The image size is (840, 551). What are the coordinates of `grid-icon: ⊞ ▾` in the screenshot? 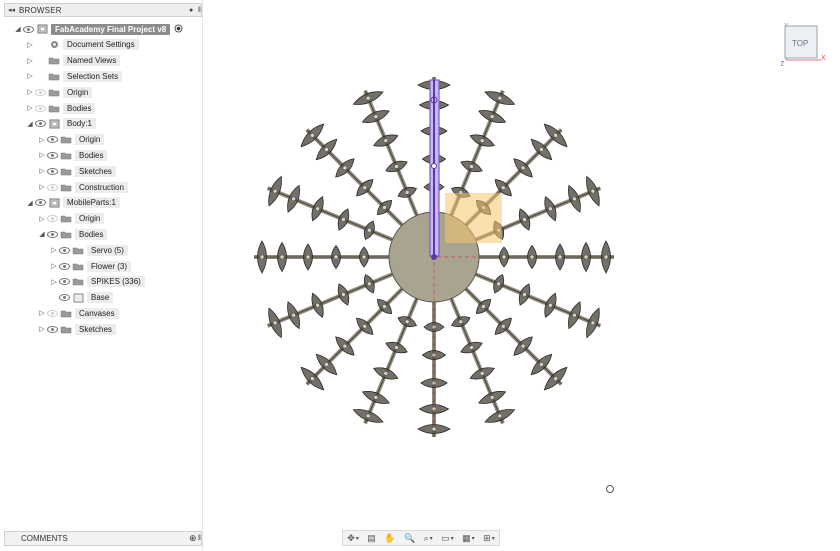 It's located at (489, 538).